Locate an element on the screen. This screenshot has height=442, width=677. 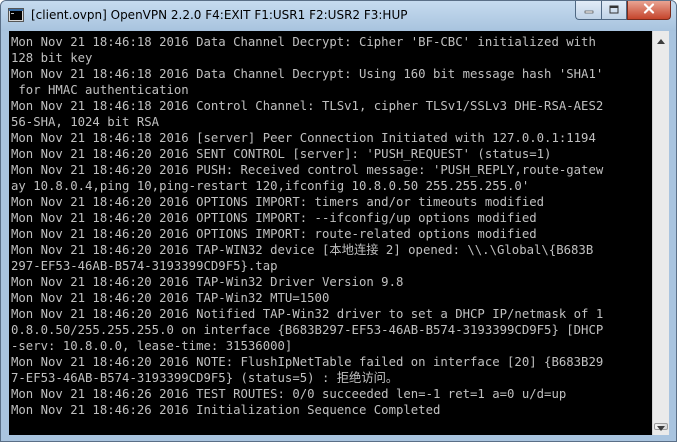
arrow-up-icon is located at coordinates (661, 40).